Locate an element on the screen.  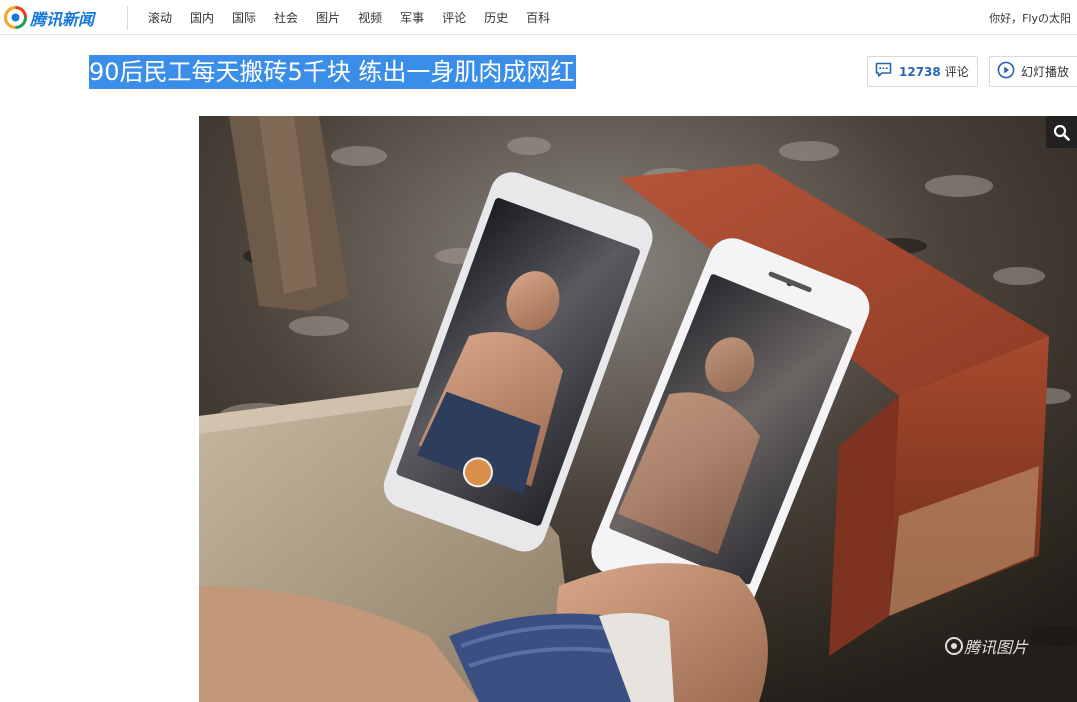
comment-label: 评论 is located at coordinates (956, 72).